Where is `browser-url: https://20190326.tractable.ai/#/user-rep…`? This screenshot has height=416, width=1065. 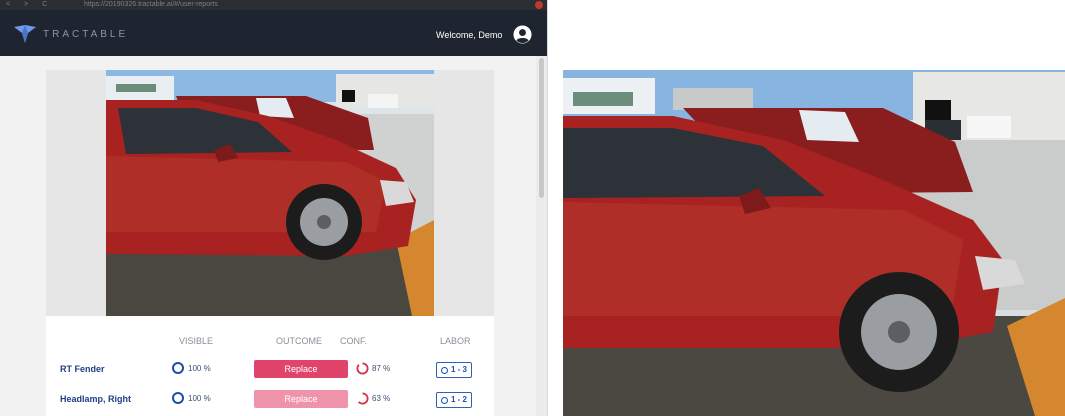
browser-url: https://20190326.tractable.ai/#/user-rep… is located at coordinates (151, 5).